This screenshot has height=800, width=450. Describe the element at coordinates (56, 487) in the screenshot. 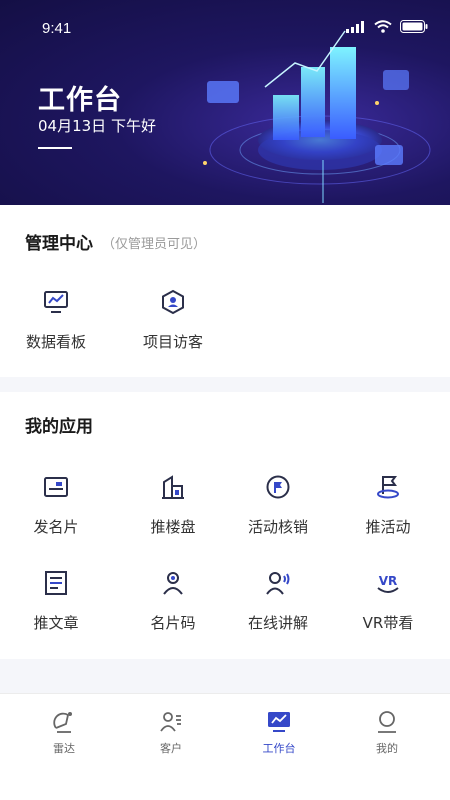

I see `business-card-icon` at that location.